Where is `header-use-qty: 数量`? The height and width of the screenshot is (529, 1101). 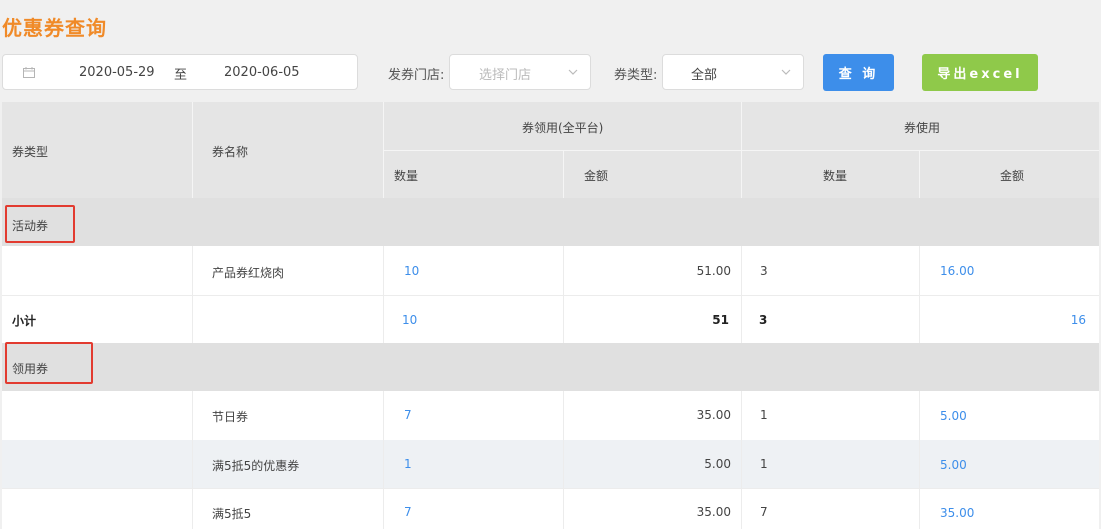
header-use-qty: 数量 is located at coordinates (835, 176).